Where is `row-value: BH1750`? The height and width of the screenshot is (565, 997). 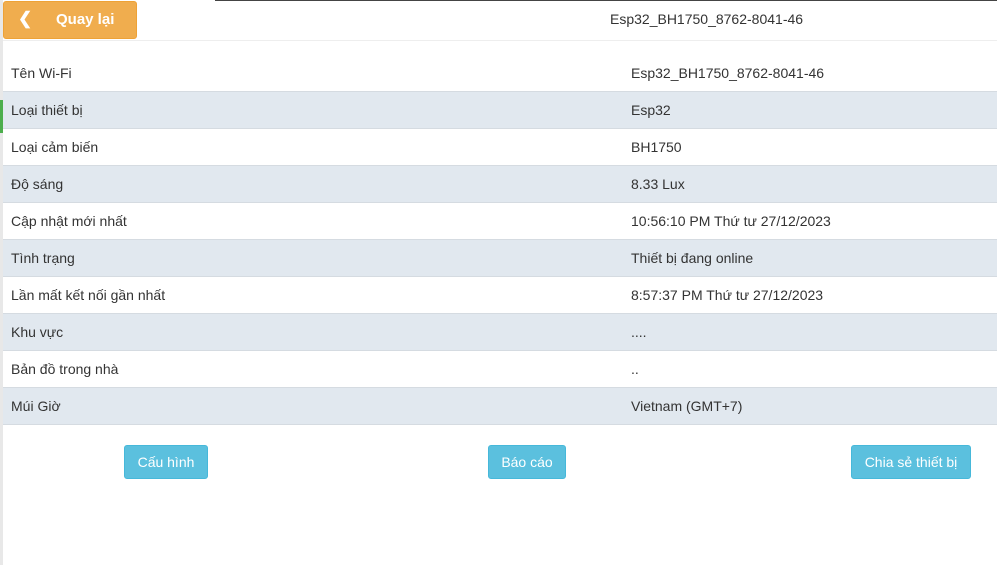 row-value: BH1750 is located at coordinates (814, 147).